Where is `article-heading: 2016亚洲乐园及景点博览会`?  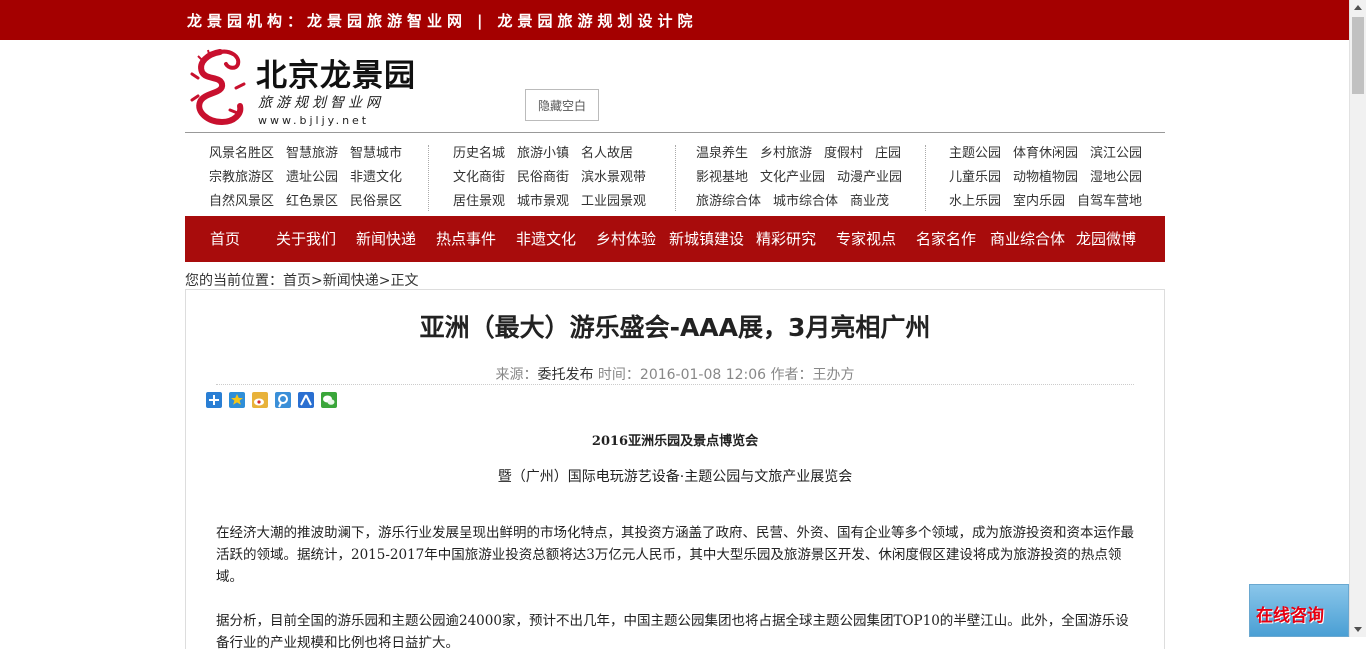
article-heading: 2016亚洲乐园及景点博览会 is located at coordinates (675, 441).